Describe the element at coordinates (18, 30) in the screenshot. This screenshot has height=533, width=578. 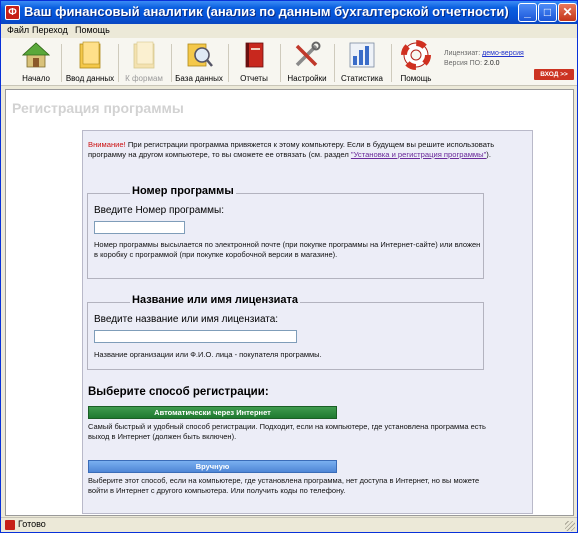
I see `menu-file: Файл` at that location.